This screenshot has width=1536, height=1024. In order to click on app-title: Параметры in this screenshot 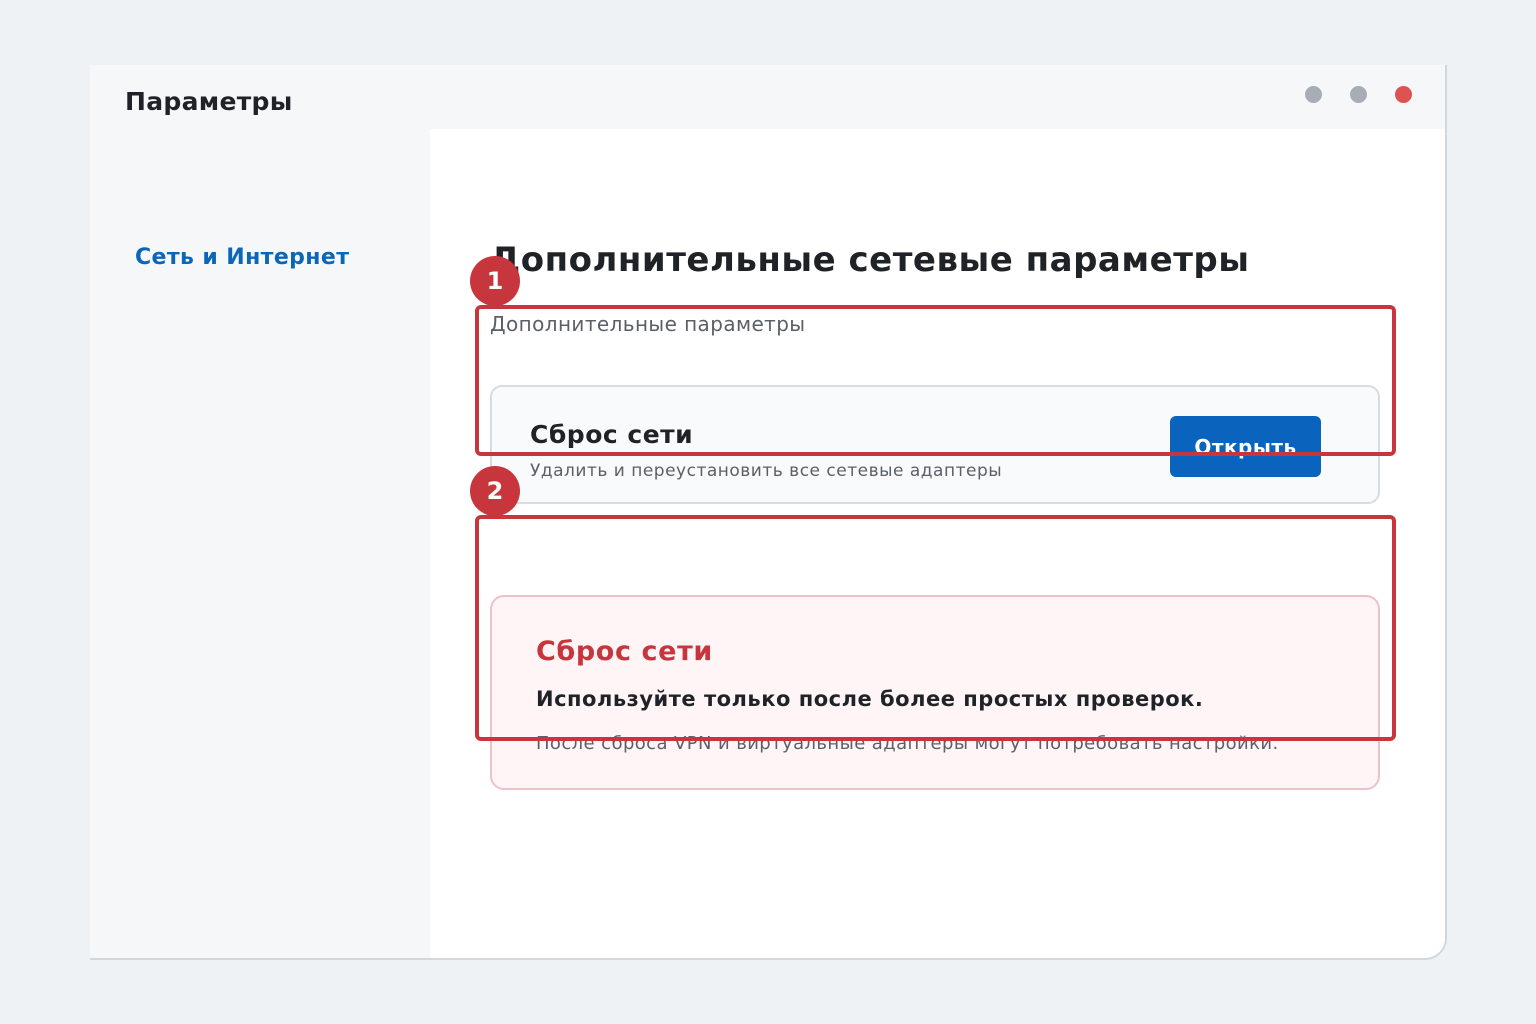, I will do `click(209, 101)`.